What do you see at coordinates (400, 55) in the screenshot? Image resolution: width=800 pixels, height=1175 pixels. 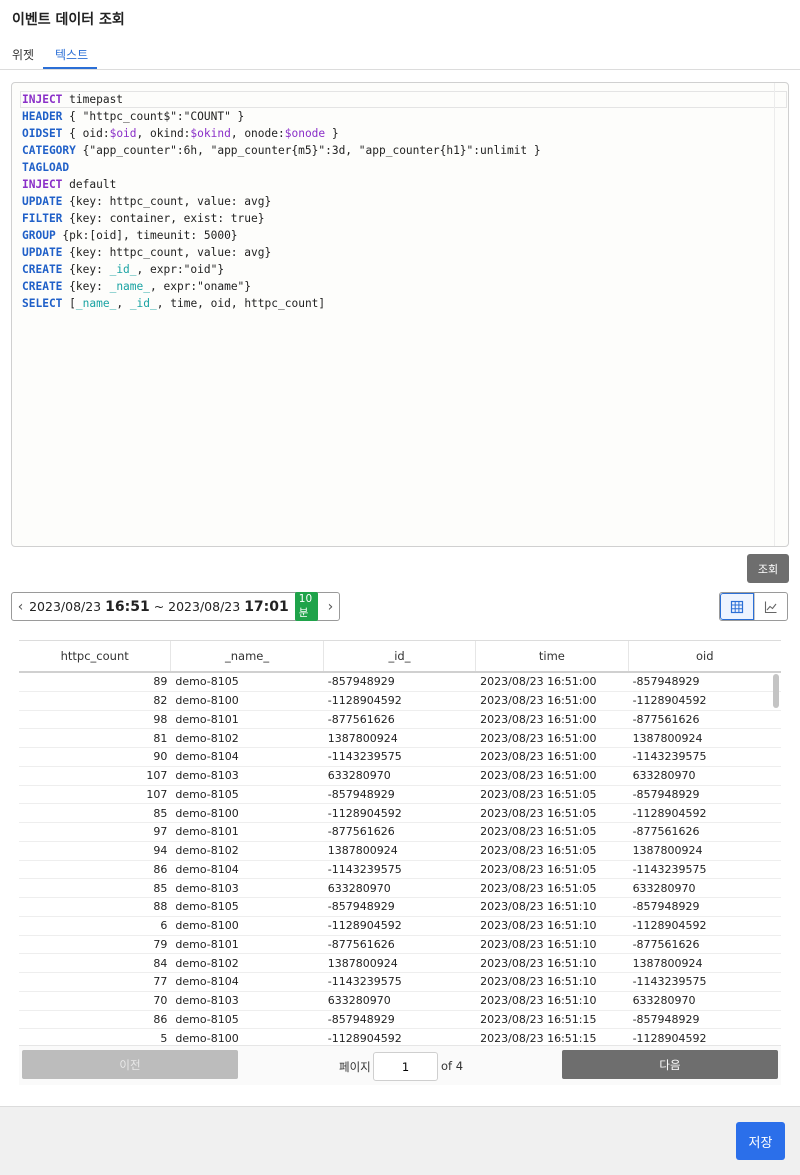 I see `tab-bar: 위젯 텍스트` at bounding box center [400, 55].